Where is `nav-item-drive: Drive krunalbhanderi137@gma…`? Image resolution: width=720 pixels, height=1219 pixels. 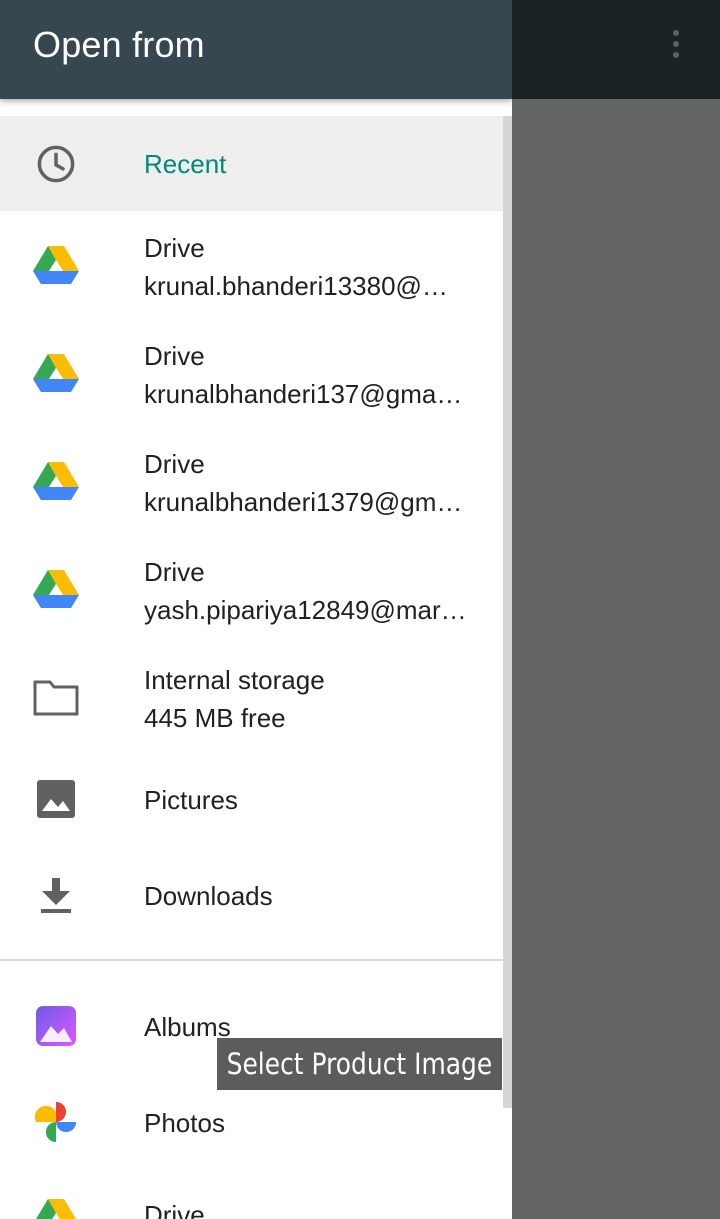 nav-item-drive: Drive krunalbhanderi137@gma… is located at coordinates (251, 373).